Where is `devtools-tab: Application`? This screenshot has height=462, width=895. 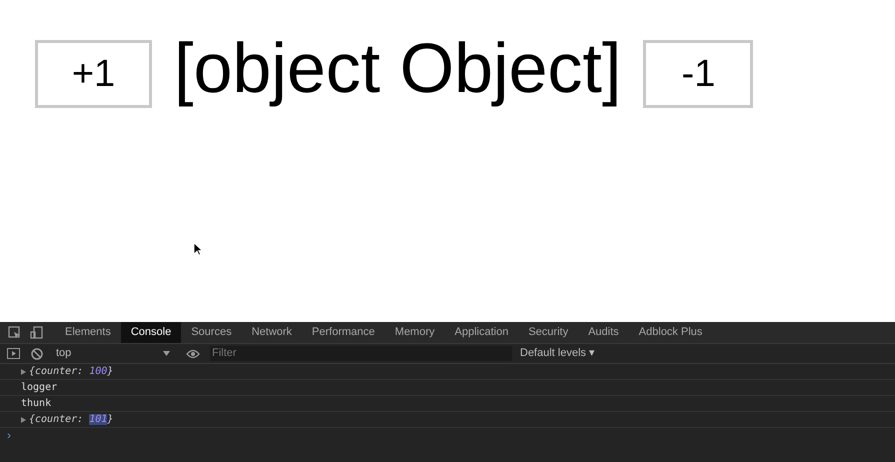 devtools-tab: Application is located at coordinates (481, 332).